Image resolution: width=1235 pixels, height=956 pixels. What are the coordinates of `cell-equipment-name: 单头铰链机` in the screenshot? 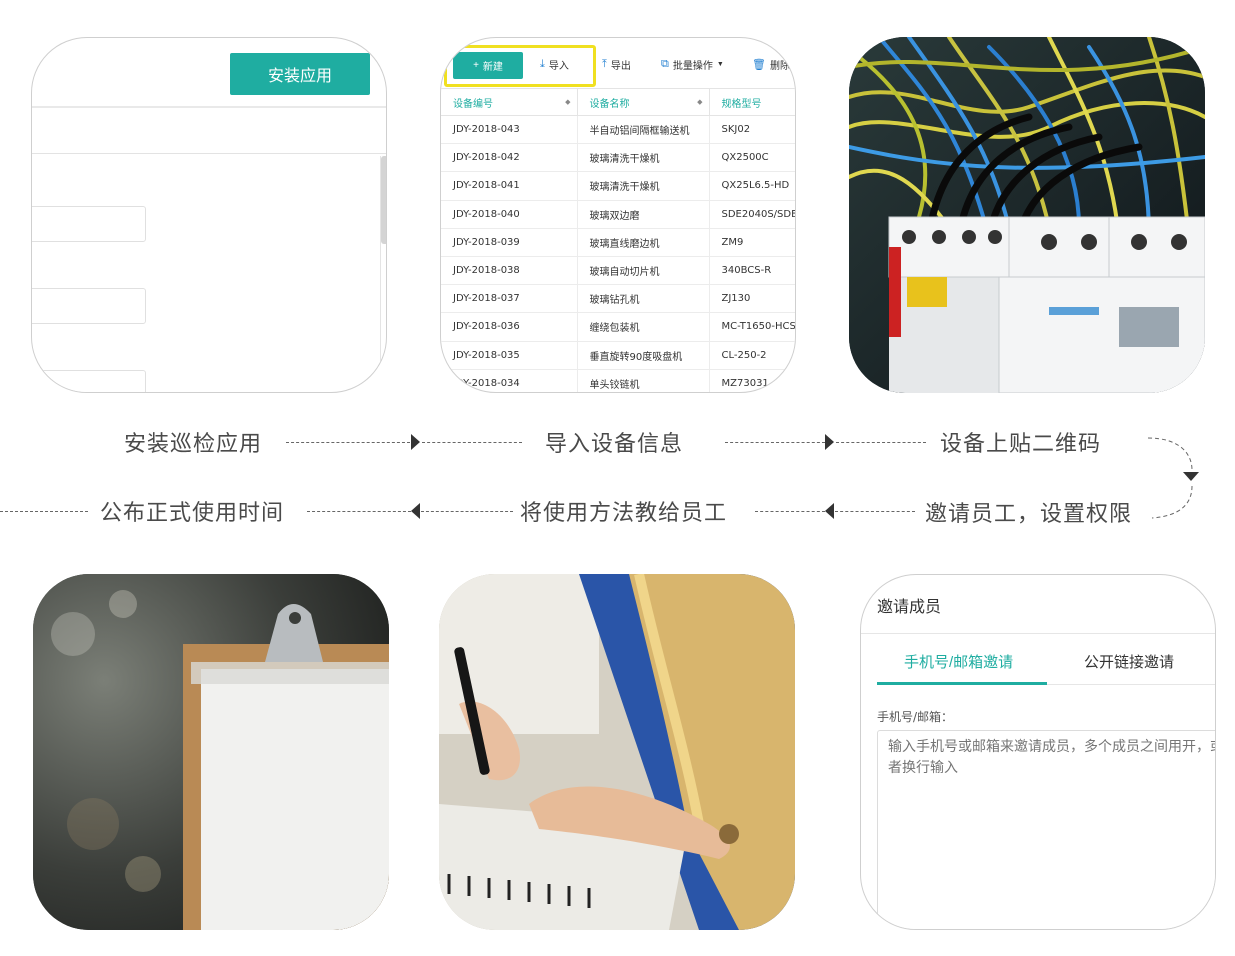 It's located at (643, 380).